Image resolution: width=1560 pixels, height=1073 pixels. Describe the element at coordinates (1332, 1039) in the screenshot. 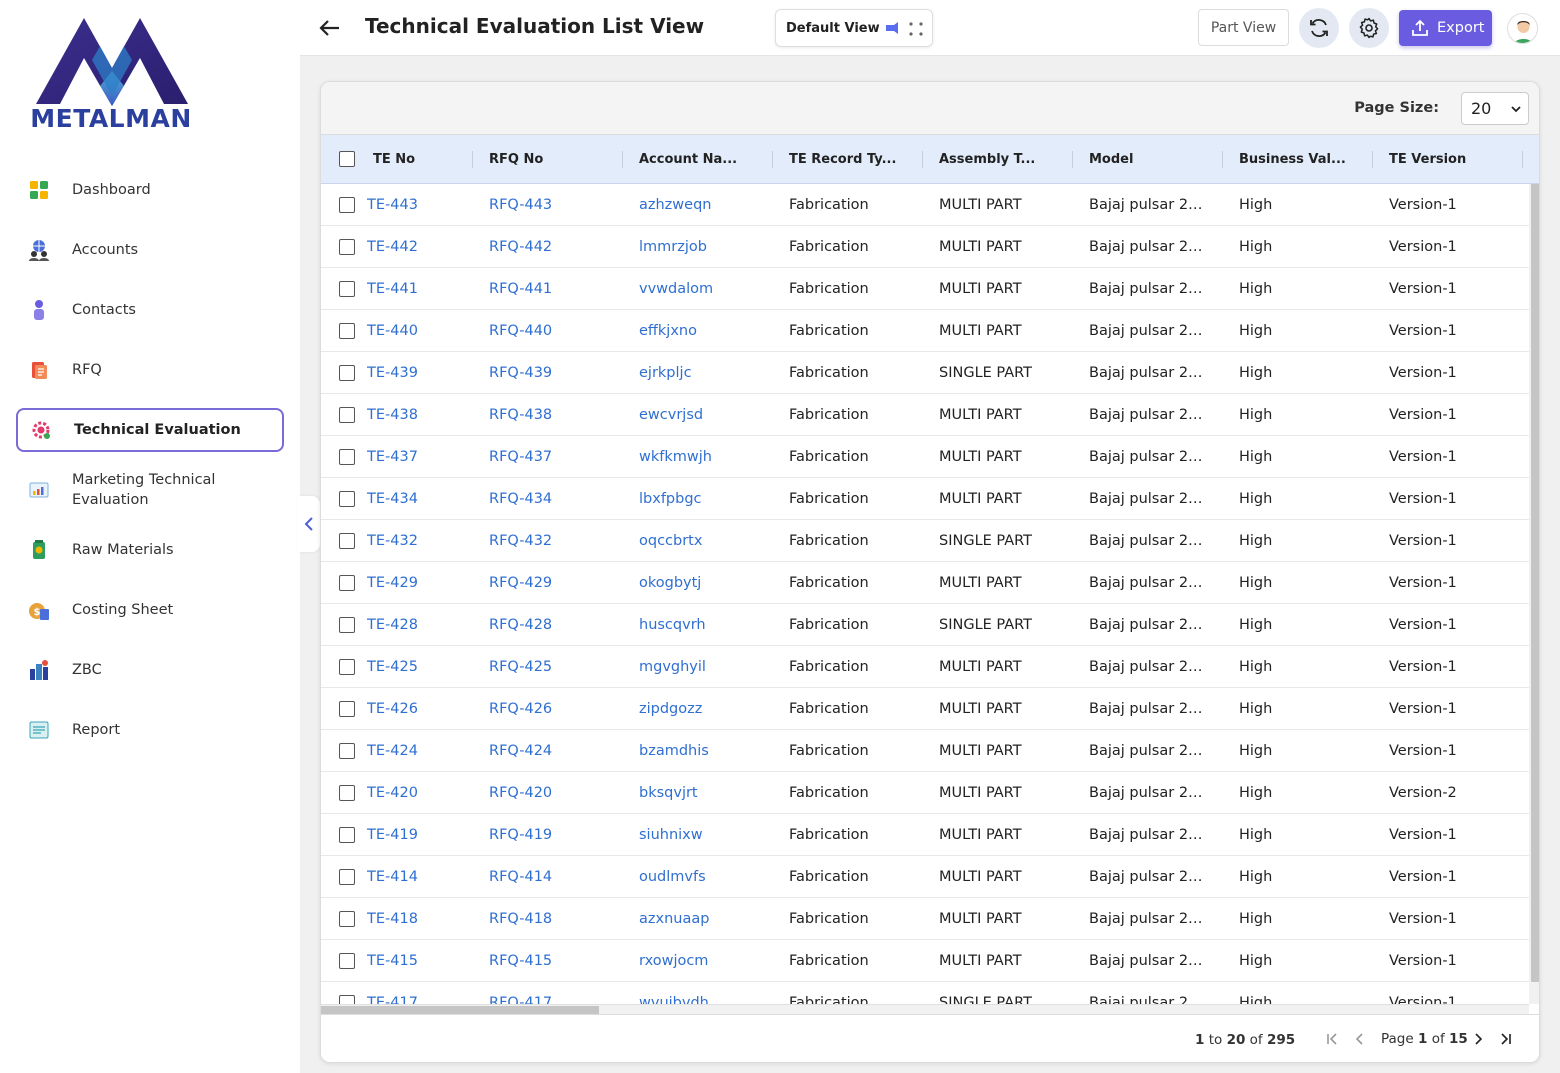

I see `first-page-button` at that location.